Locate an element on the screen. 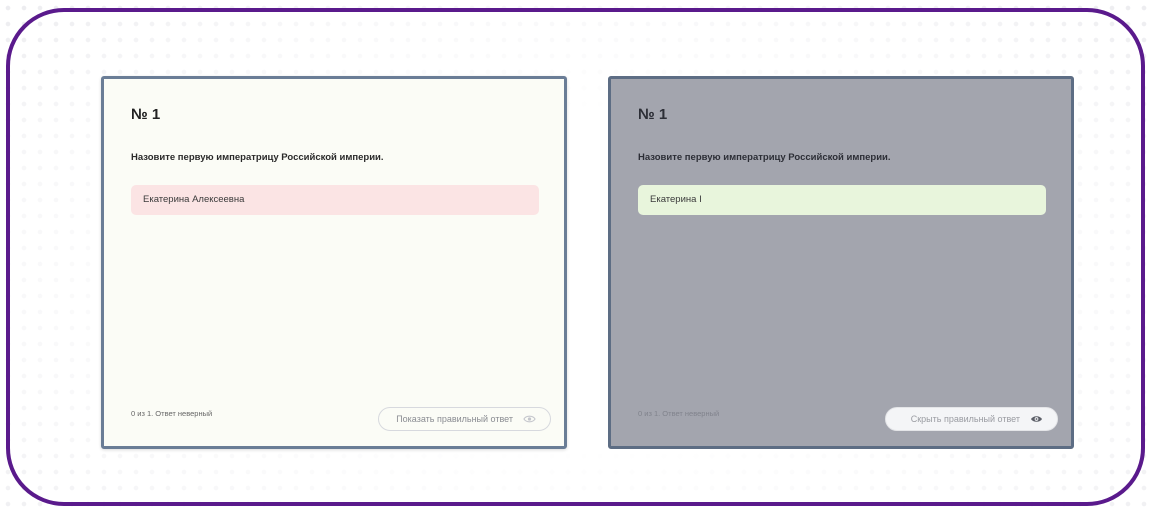 This screenshot has width=1156, height=514. hide-correct-answer-button: Скрыть правильный ответ is located at coordinates (971, 419).